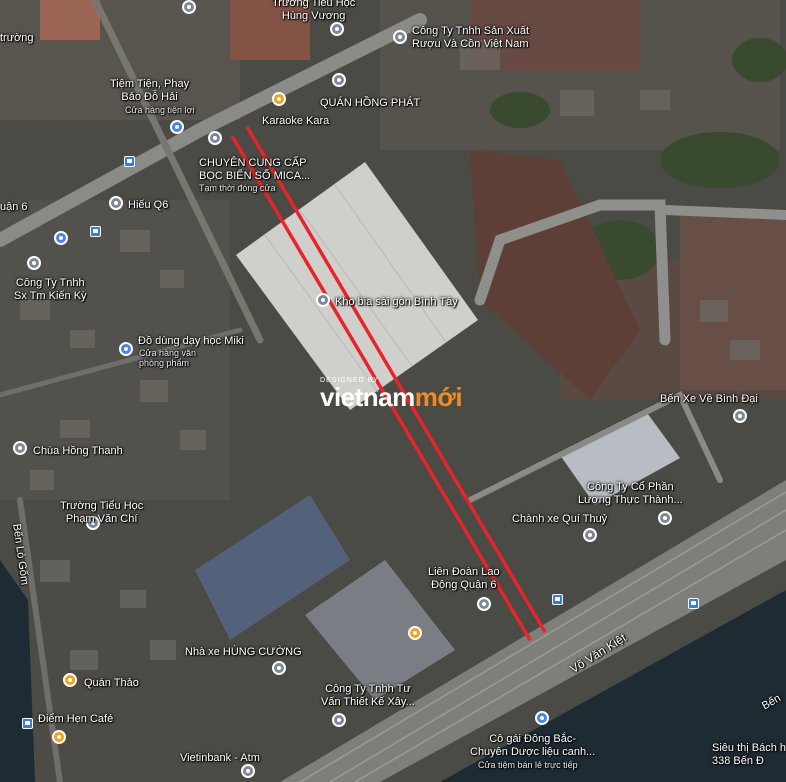  What do you see at coordinates (709, 399) in the screenshot?
I see `label-ben-xe-binh-dai: Bến Xe Về Bình Đại` at bounding box center [709, 399].